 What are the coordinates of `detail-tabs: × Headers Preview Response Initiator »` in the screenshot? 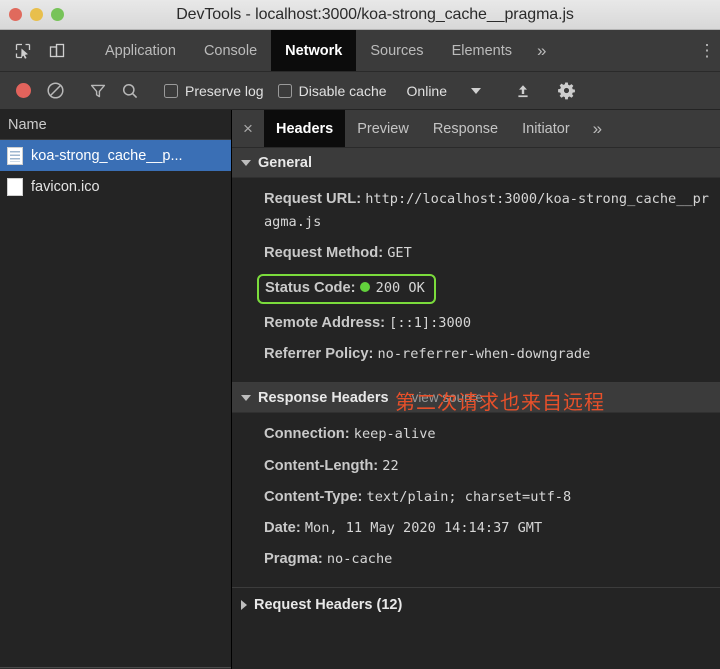 It's located at (476, 129).